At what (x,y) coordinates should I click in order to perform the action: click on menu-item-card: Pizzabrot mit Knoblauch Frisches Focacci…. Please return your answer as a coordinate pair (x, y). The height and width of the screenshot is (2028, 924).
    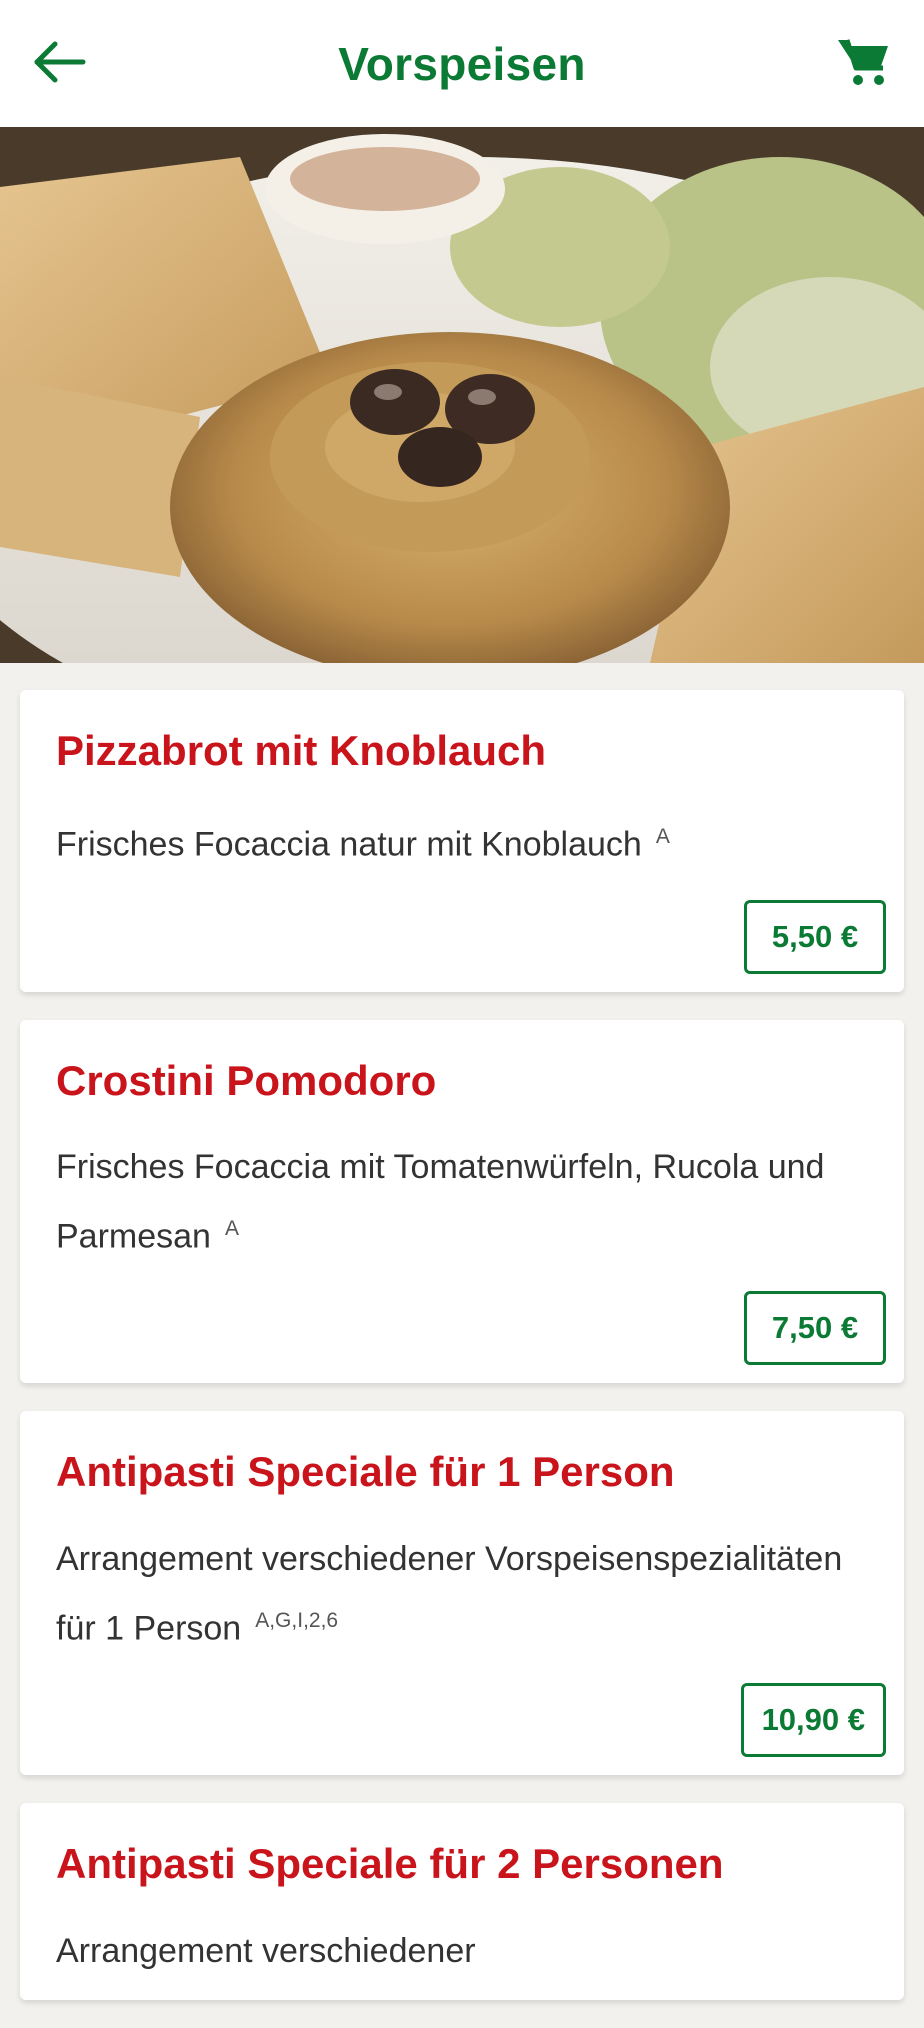
    Looking at the image, I should click on (462, 841).